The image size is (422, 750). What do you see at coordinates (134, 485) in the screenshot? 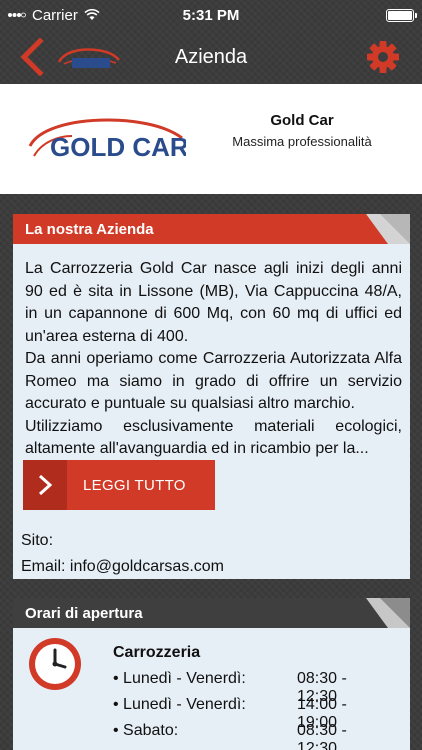
I see `read-more-label: LEGGI TUTTO` at bounding box center [134, 485].